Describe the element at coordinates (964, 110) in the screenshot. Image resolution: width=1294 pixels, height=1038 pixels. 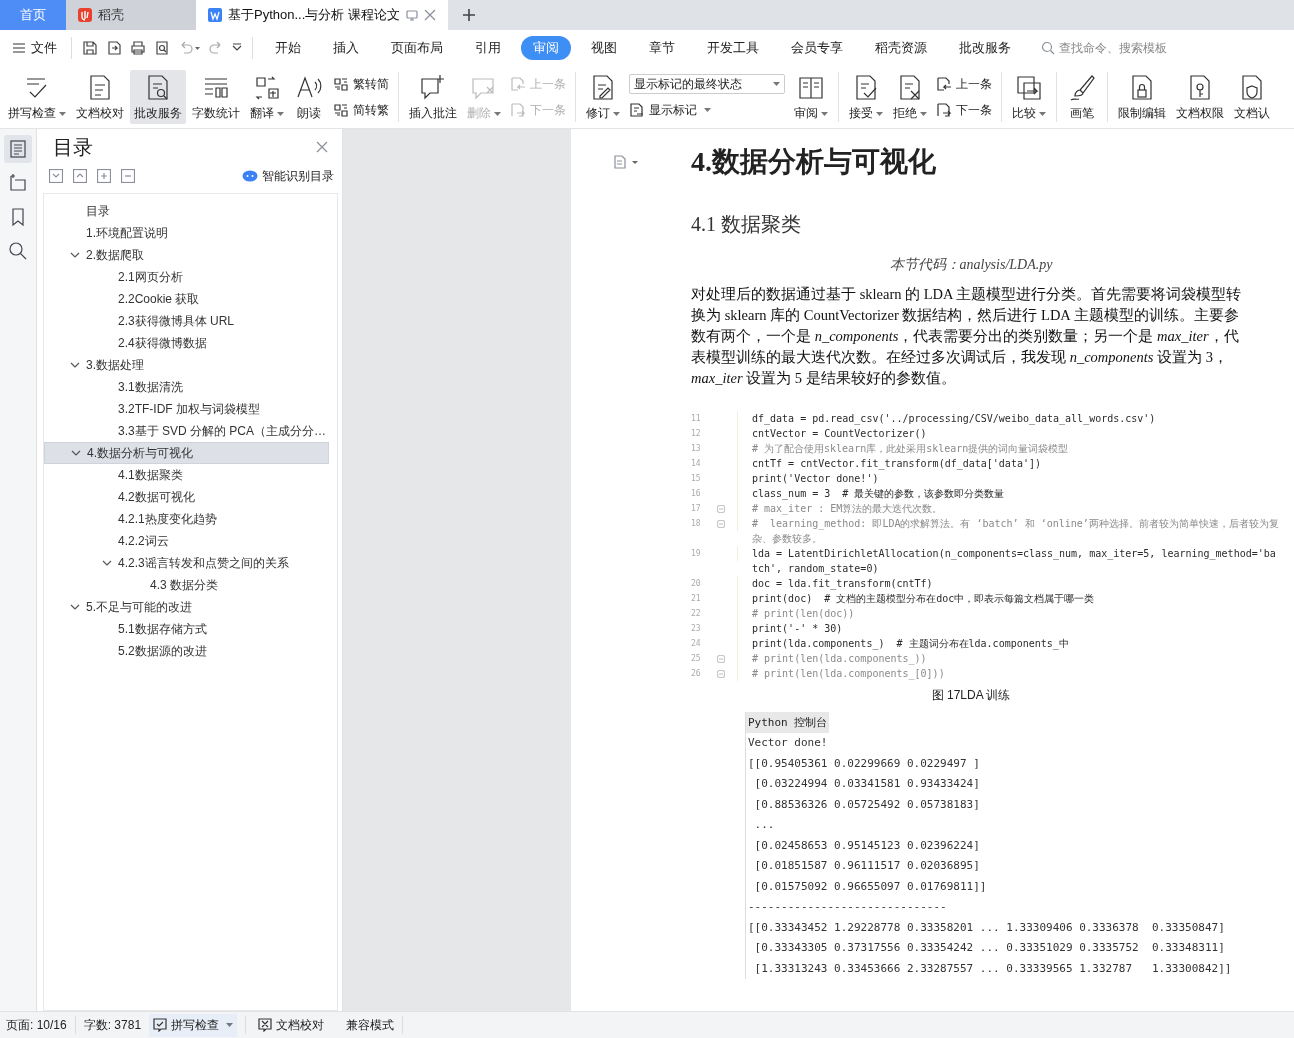
I see `ribbon-small-button: 下一条` at that location.